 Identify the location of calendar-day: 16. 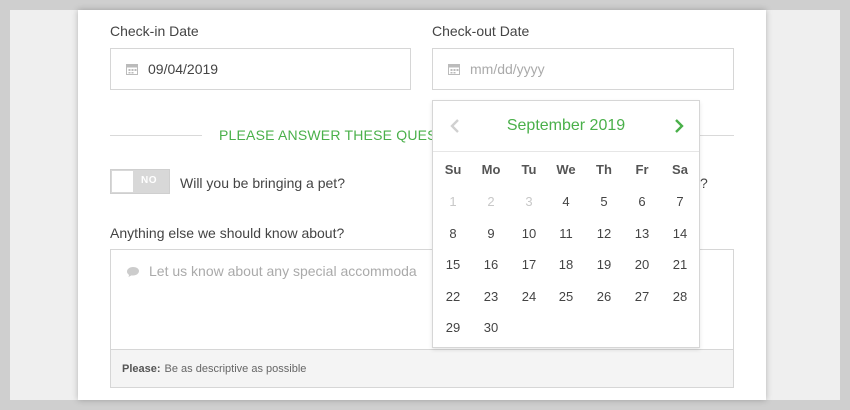
(491, 264).